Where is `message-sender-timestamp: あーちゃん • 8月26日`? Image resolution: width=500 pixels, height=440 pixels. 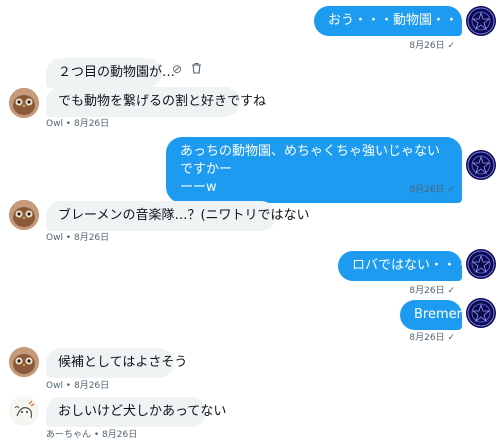 message-sender-timestamp: あーちゃん • 8月26日 is located at coordinates (92, 435).